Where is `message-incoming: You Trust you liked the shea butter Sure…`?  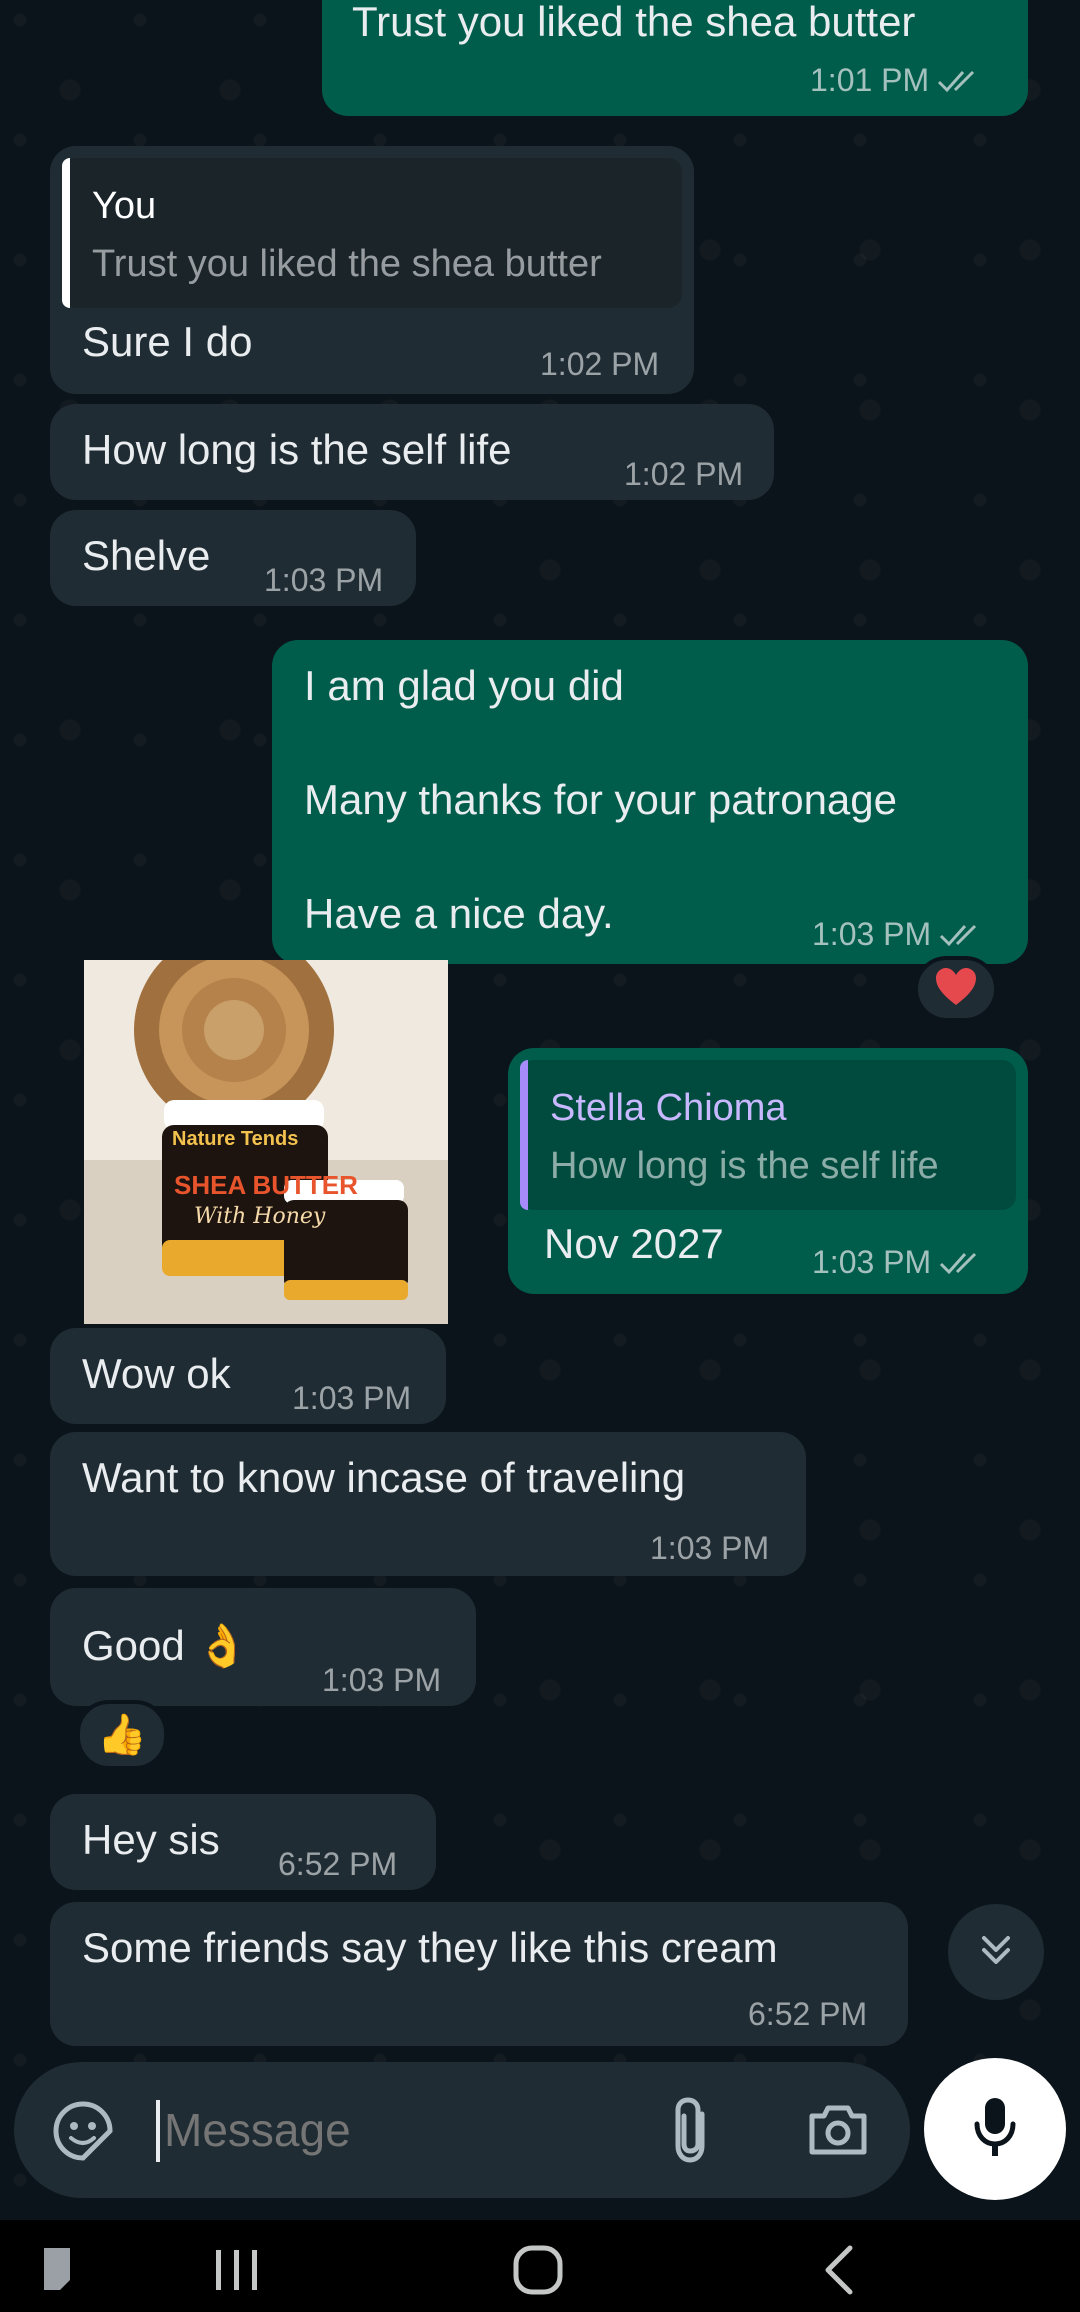 message-incoming: You Trust you liked the shea butter Sure… is located at coordinates (372, 270).